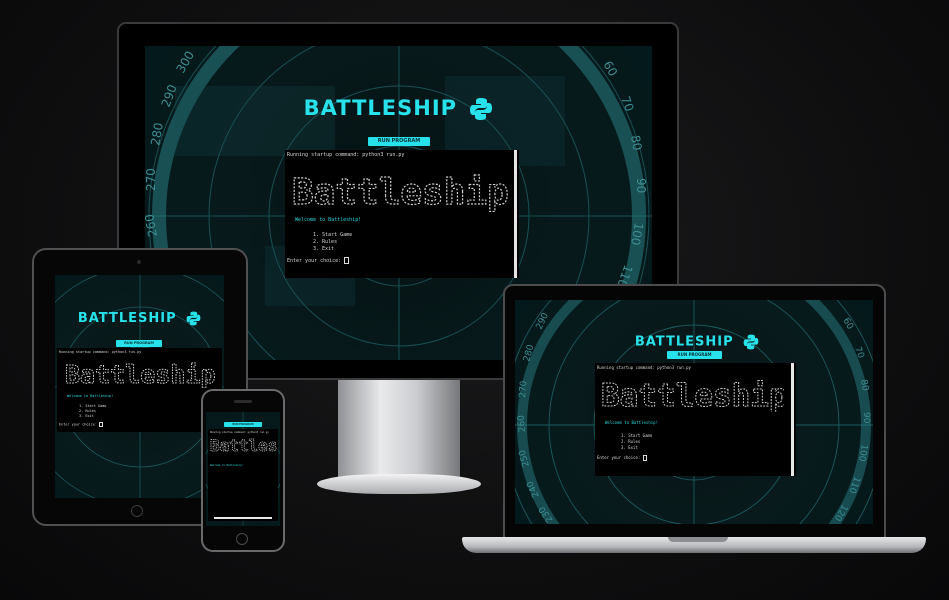 Image resolution: width=949 pixels, height=600 pixels. Describe the element at coordinates (137, 511) in the screenshot. I see `tablet-home-button` at that location.